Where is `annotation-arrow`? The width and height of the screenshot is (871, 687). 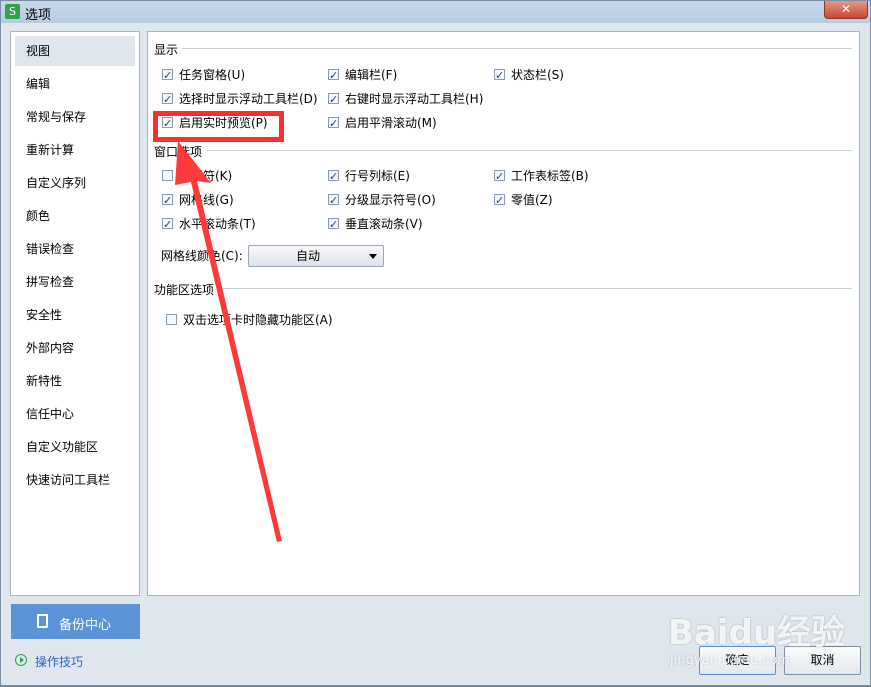
annotation-arrow is located at coordinates (228, 341).